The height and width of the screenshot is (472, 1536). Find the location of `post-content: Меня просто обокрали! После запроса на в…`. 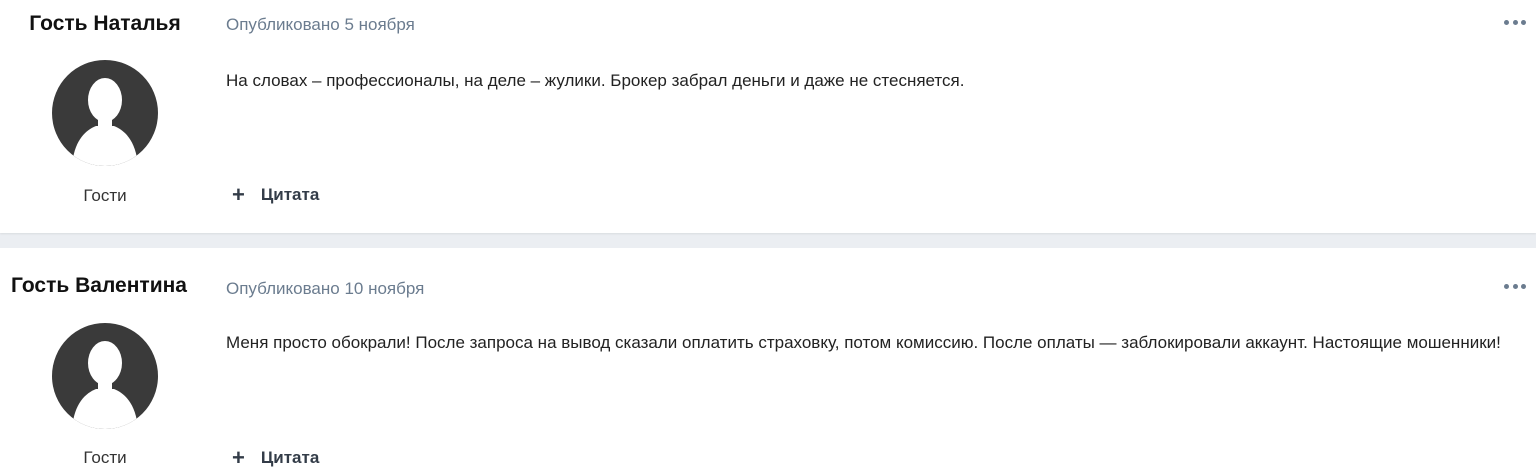

post-content: Меня просто обокрали! После запроса на в… is located at coordinates (863, 342).